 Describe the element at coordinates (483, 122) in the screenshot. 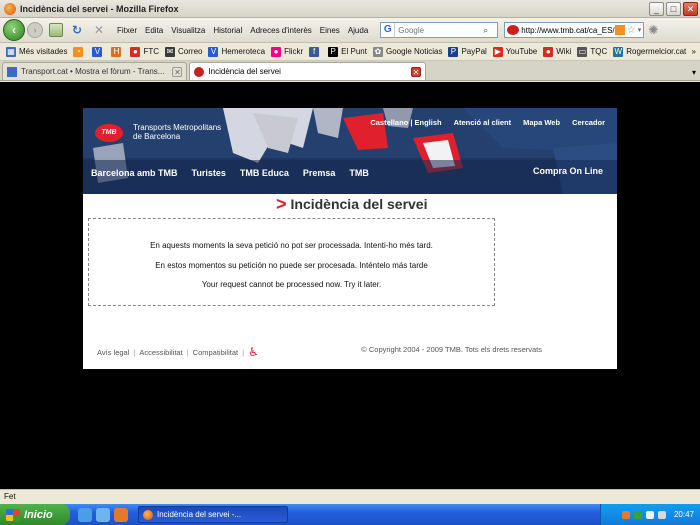

I see `link-atencio-client: Atenció al client` at that location.